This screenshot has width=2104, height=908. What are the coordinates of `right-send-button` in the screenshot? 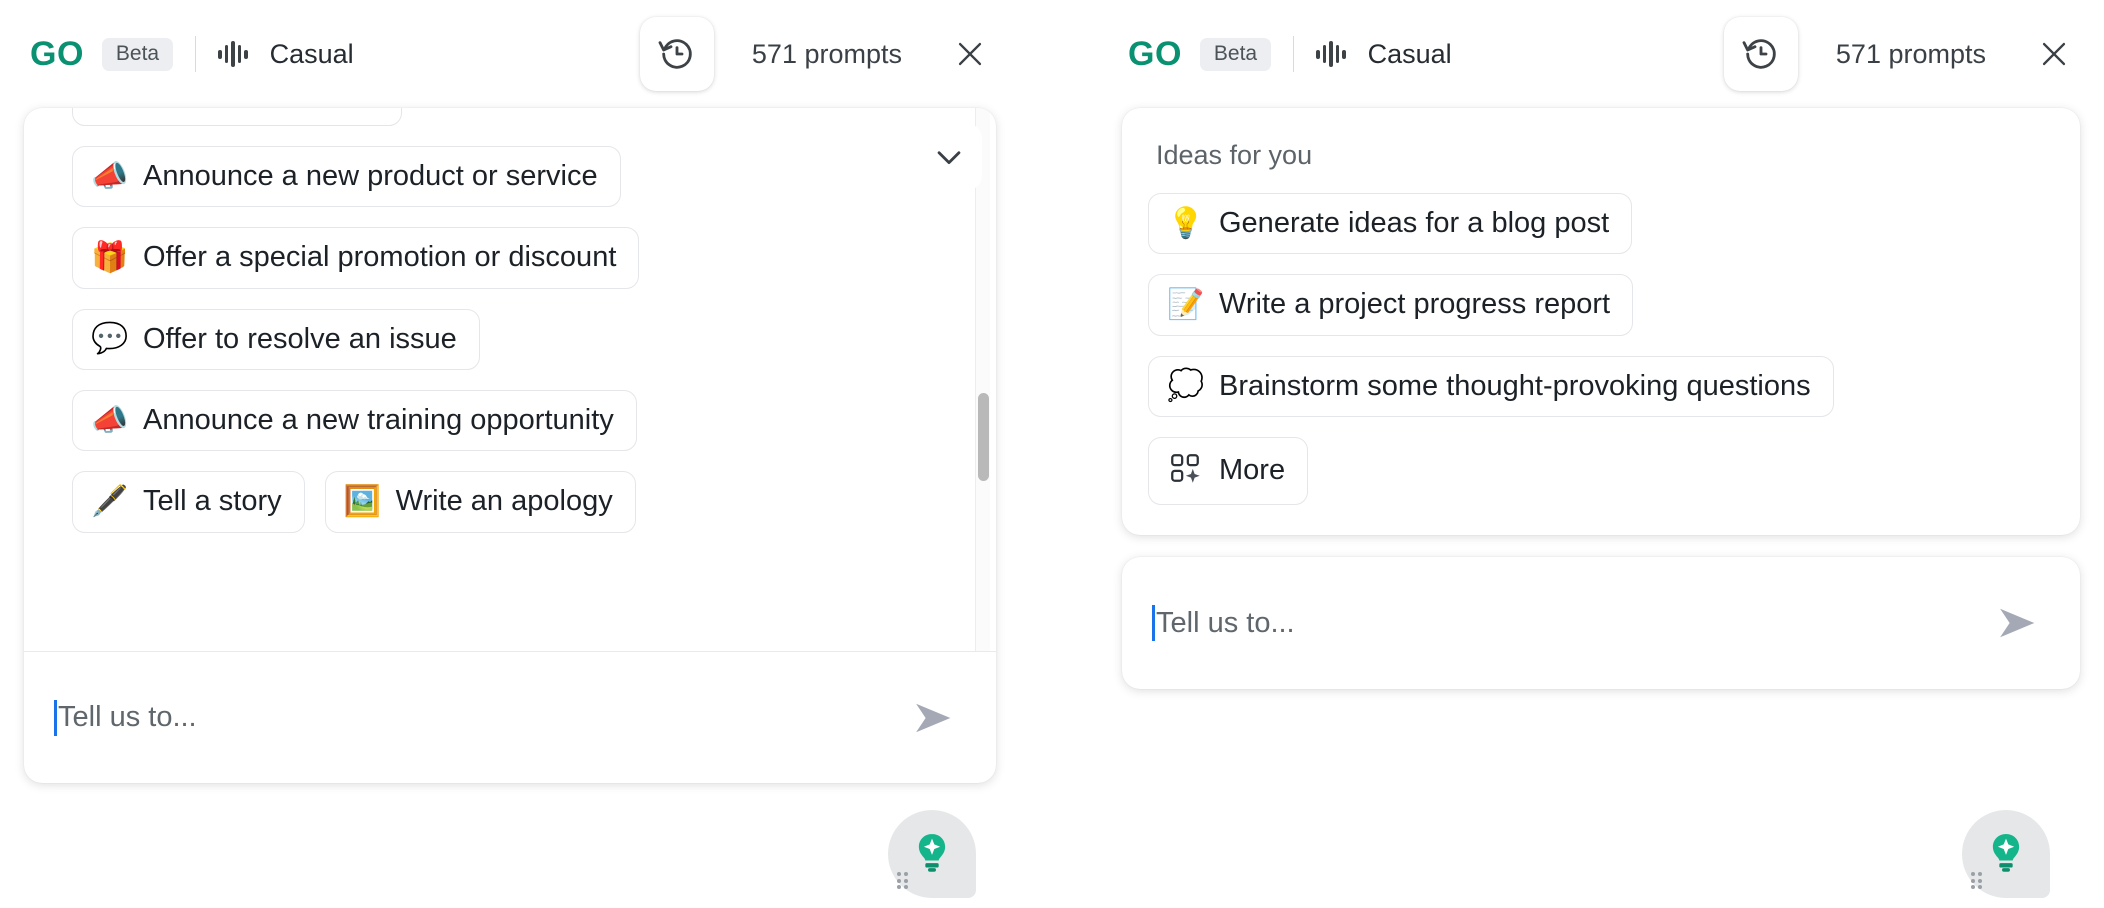 It's located at (2017, 623).